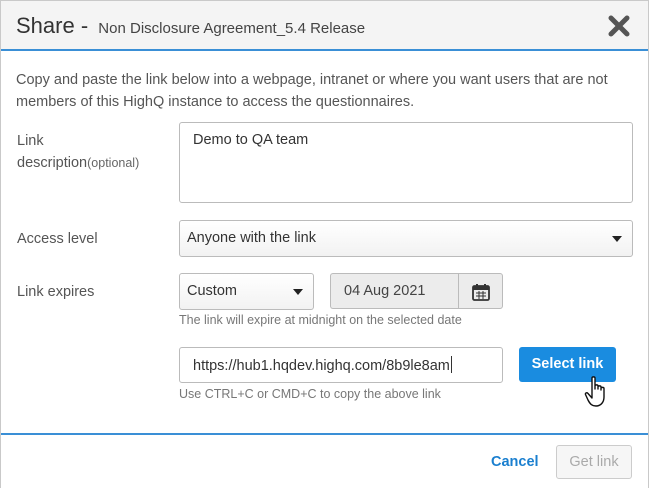  Describe the element at coordinates (52, 152) in the screenshot. I see `link-description-label-text: Link description` at that location.